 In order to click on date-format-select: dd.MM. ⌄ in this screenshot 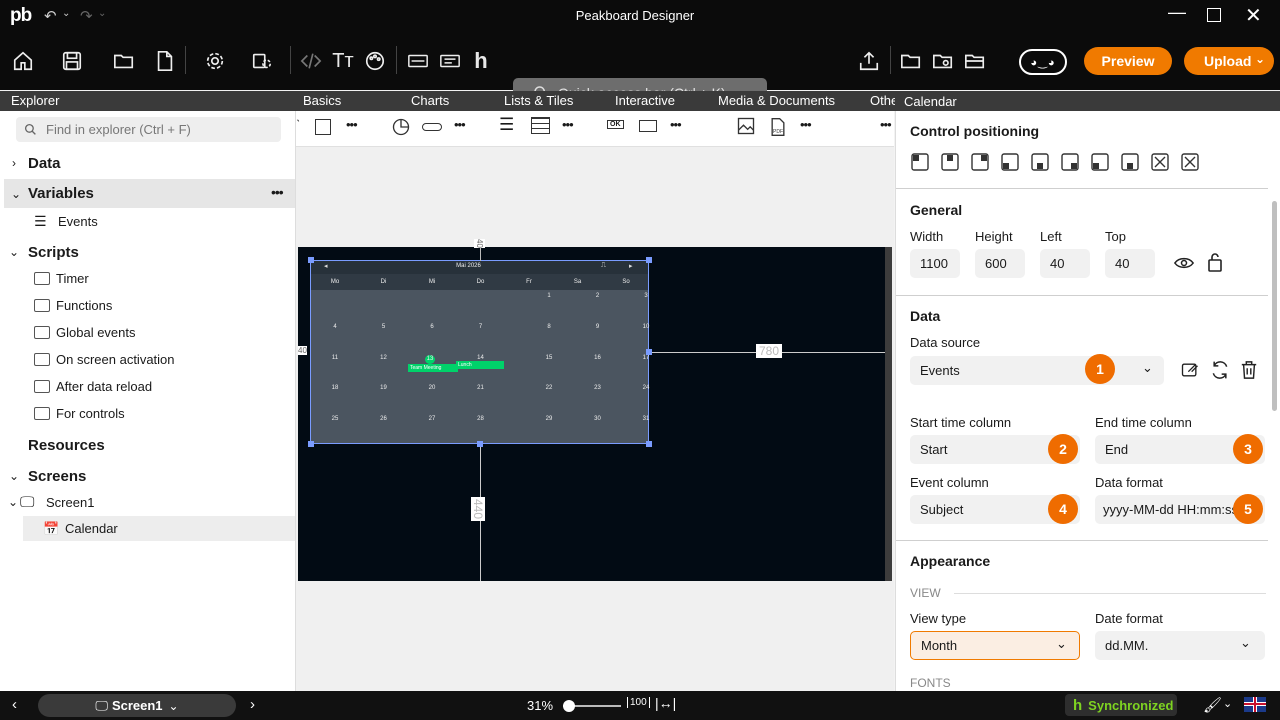, I will do `click(1180, 645)`.